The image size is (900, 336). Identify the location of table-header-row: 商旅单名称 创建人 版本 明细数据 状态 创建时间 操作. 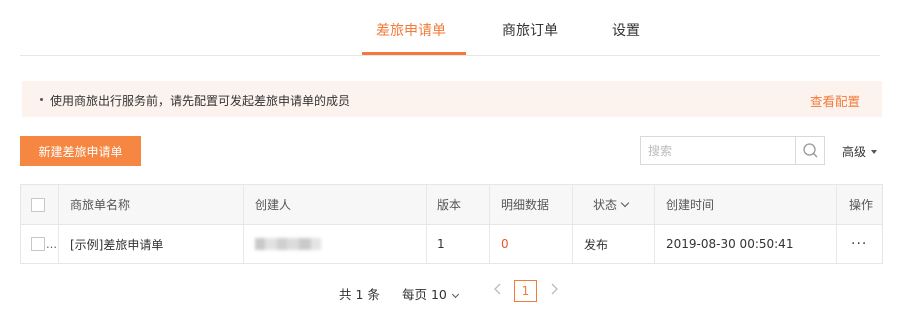
(451, 205).